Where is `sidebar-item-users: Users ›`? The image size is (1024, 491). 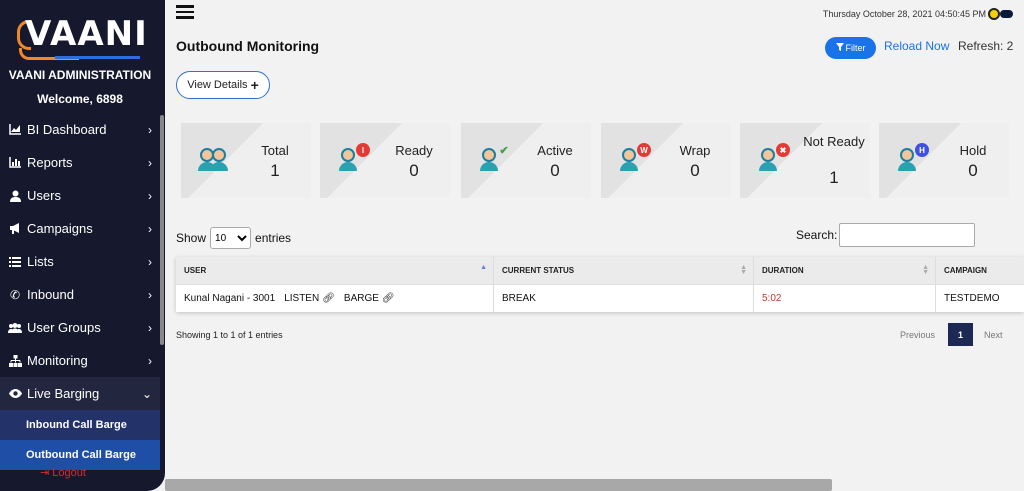
sidebar-item-users: Users › is located at coordinates (80, 195).